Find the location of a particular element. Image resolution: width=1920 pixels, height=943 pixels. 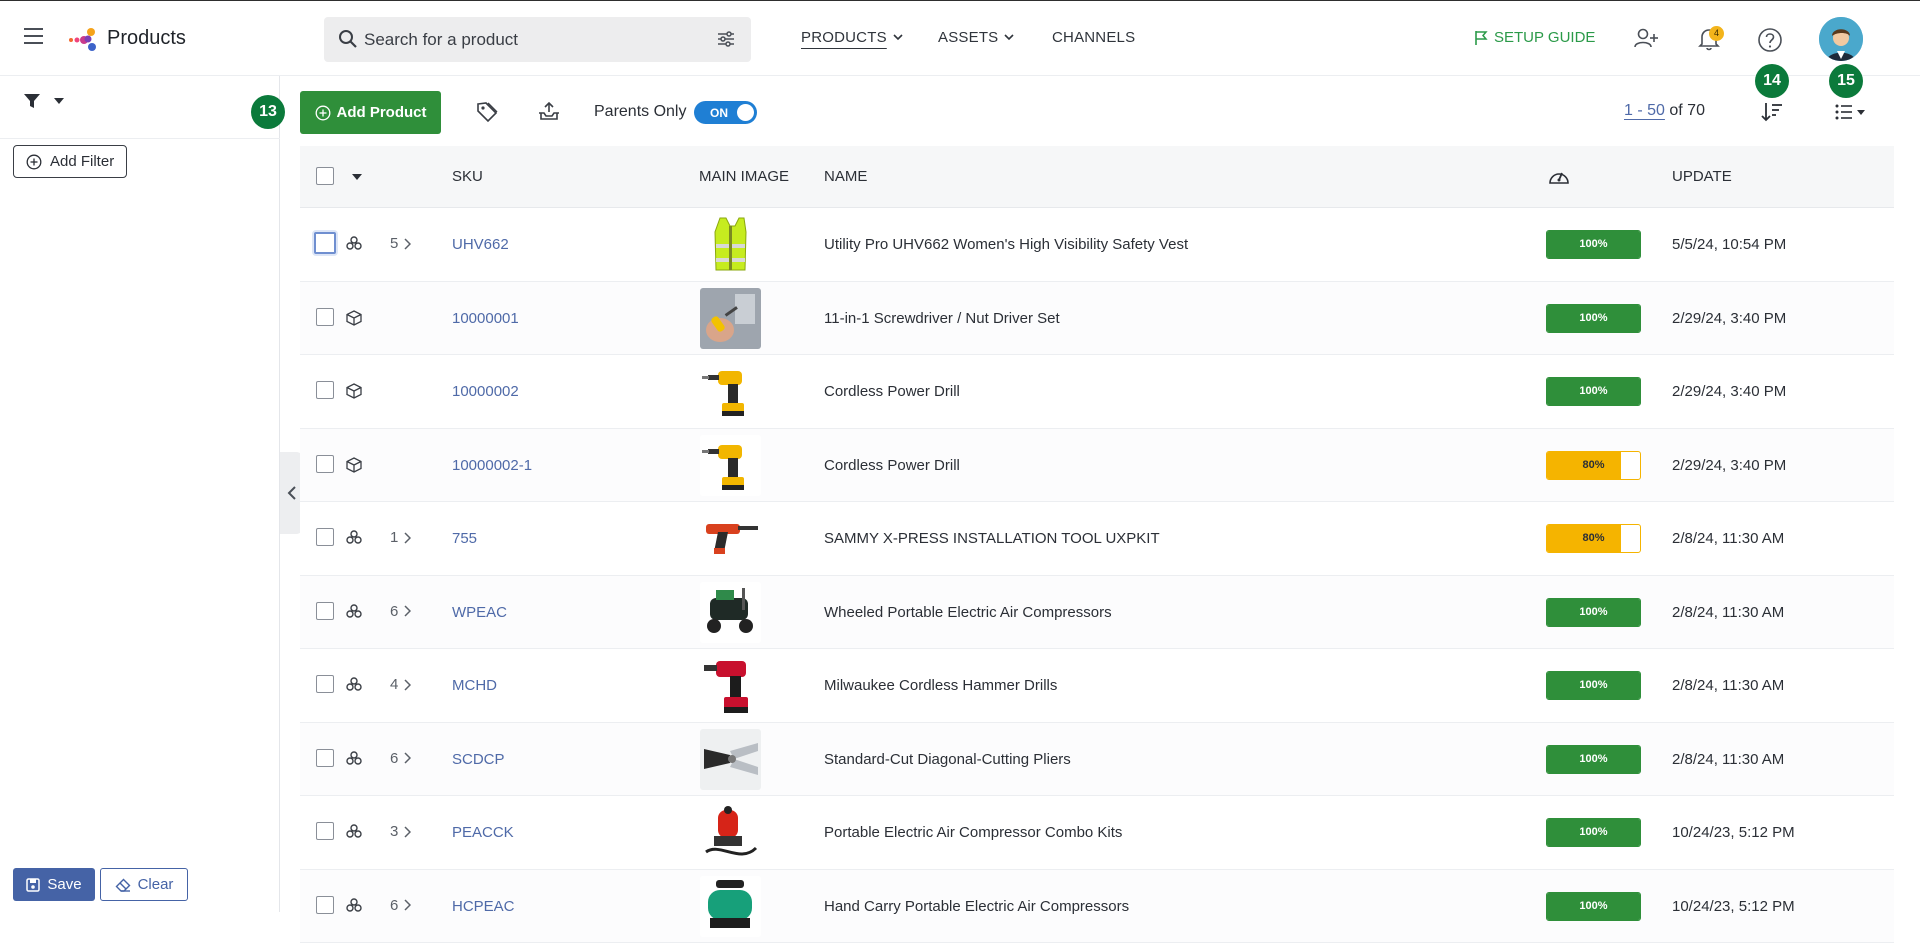

sku-link: 10000002 is located at coordinates (485, 391).